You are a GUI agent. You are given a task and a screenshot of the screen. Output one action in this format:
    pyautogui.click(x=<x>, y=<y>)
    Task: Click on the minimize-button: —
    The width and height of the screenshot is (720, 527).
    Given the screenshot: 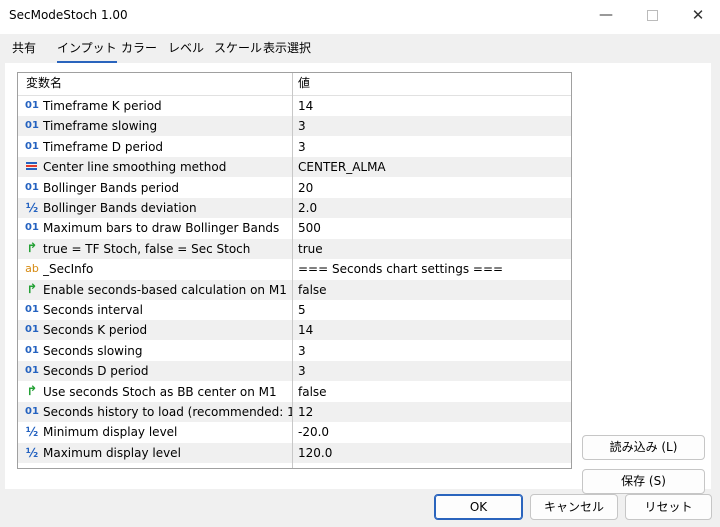 What is the action you would take?
    pyautogui.click(x=606, y=16)
    